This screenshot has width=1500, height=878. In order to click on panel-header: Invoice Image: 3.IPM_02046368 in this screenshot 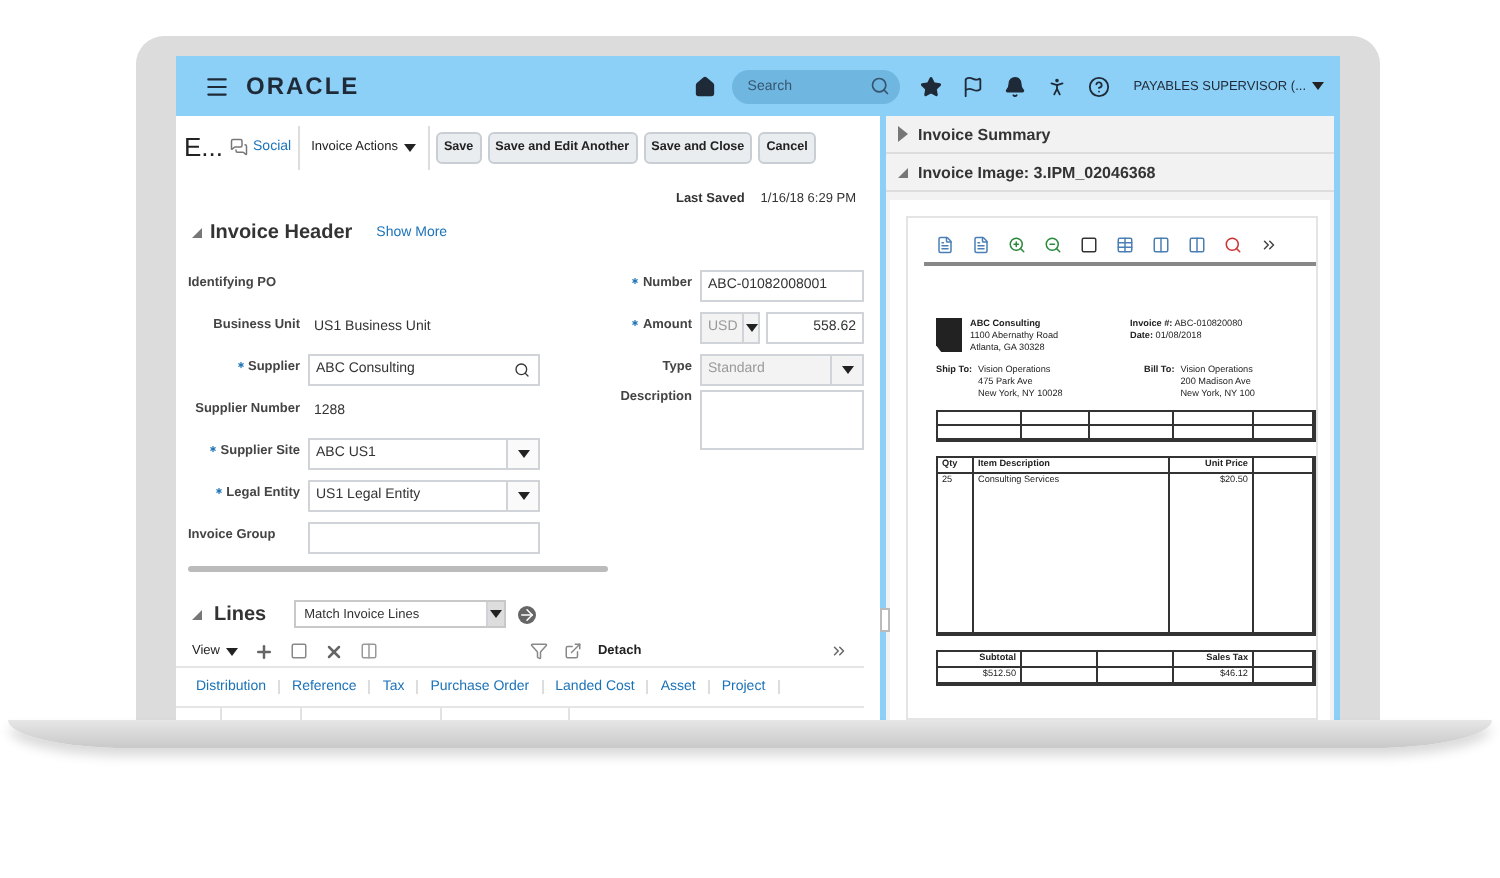, I will do `click(1110, 173)`.